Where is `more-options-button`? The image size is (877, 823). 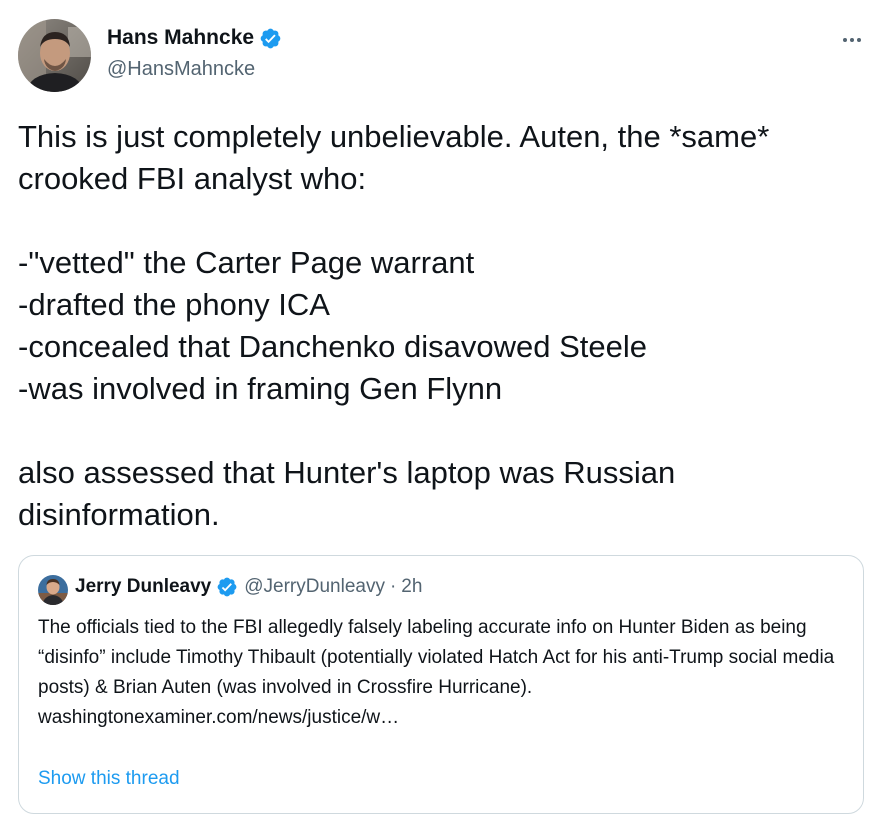 more-options-button is located at coordinates (852, 40).